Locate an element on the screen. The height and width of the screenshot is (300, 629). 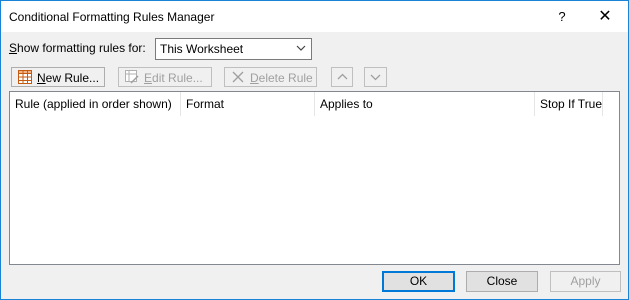
column-header-applies-to: Applies to is located at coordinates (425, 104).